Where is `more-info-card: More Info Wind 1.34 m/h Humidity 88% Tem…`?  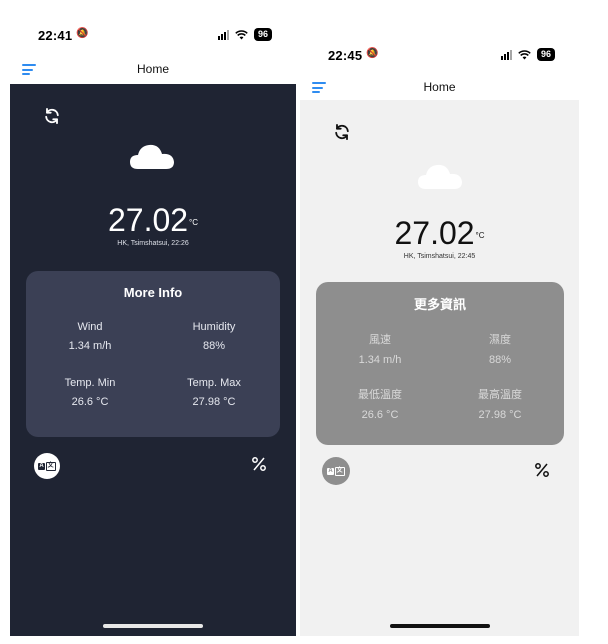 more-info-card: More Info Wind 1.34 m/h Humidity 88% Tem… is located at coordinates (153, 354).